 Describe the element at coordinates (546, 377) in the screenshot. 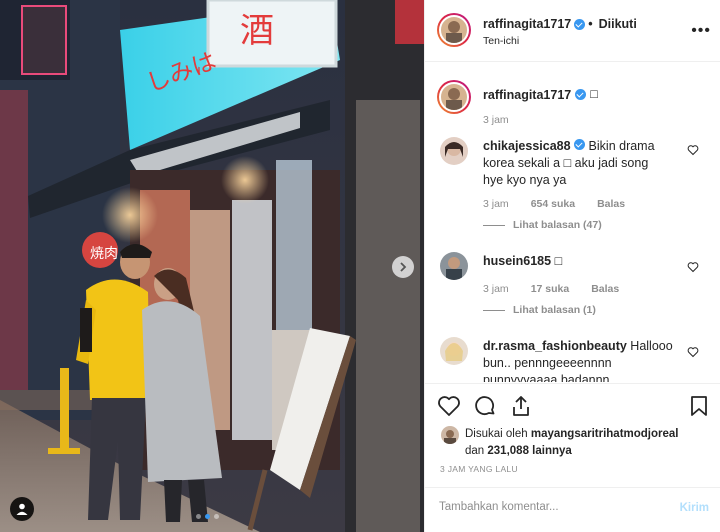

I see `comment-text-line3: punnyyyaaaa badannn` at that location.